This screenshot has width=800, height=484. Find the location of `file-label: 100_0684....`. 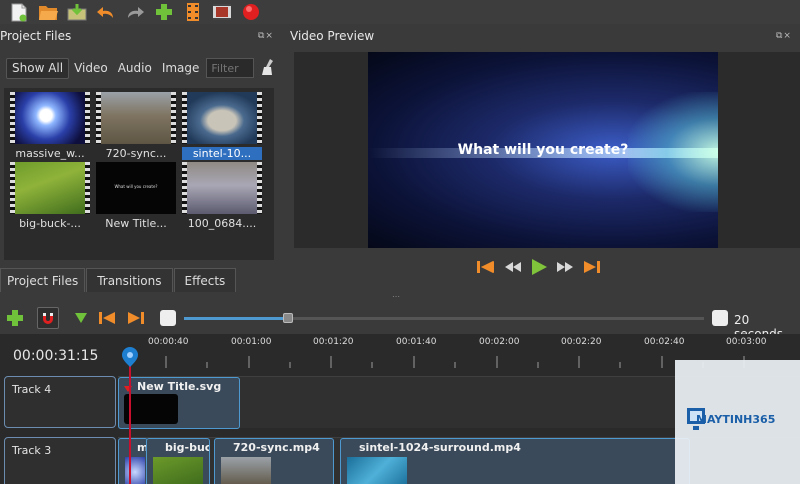

file-label: 100_0684.... is located at coordinates (222, 223).